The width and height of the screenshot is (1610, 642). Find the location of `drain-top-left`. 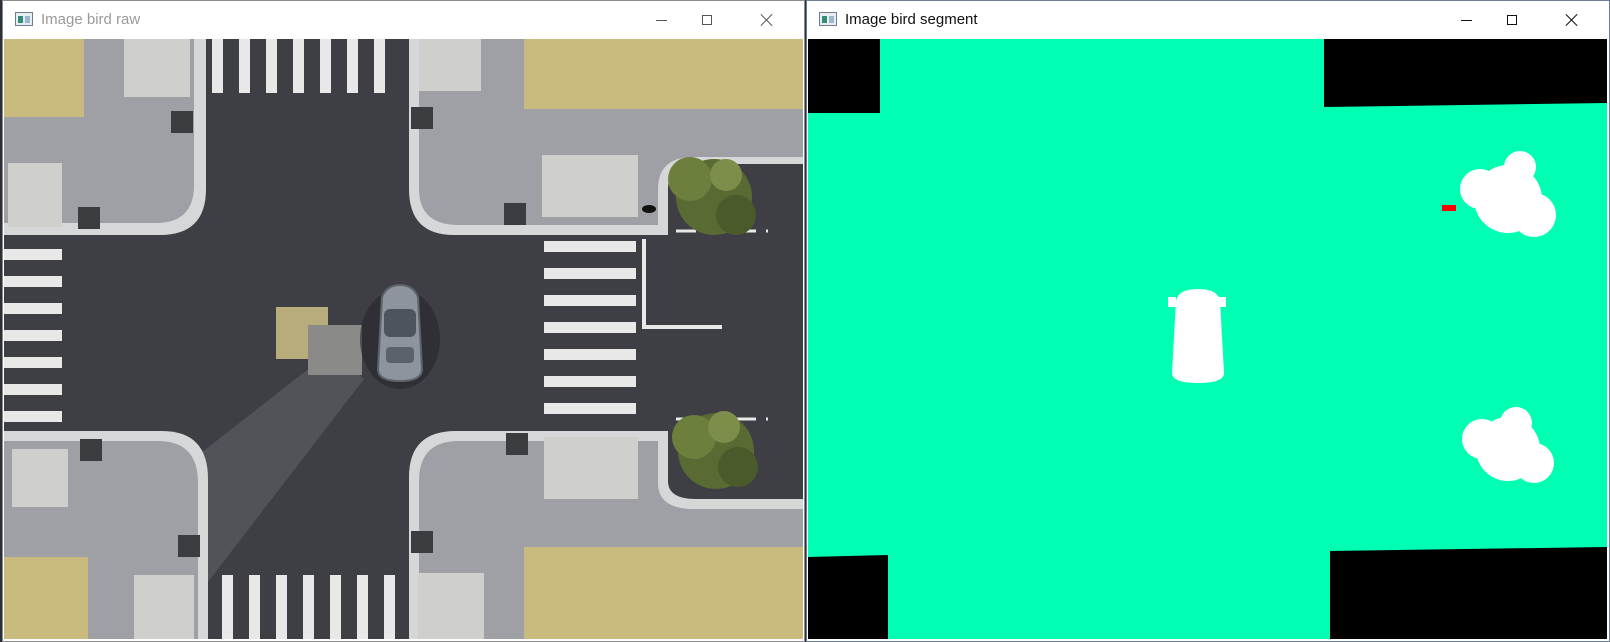

drain-top-left is located at coordinates (182, 122).